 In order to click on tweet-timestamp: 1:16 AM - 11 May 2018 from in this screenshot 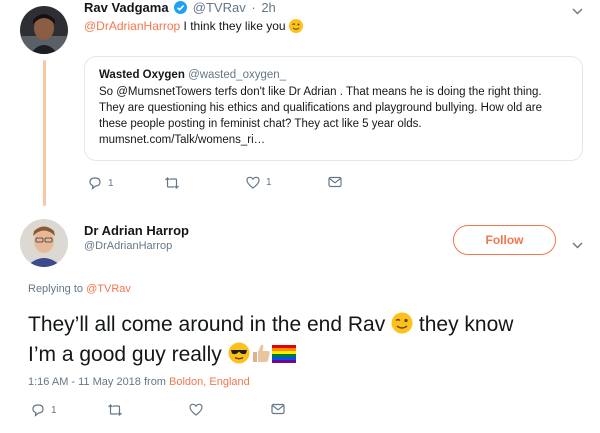, I will do `click(98, 382)`.